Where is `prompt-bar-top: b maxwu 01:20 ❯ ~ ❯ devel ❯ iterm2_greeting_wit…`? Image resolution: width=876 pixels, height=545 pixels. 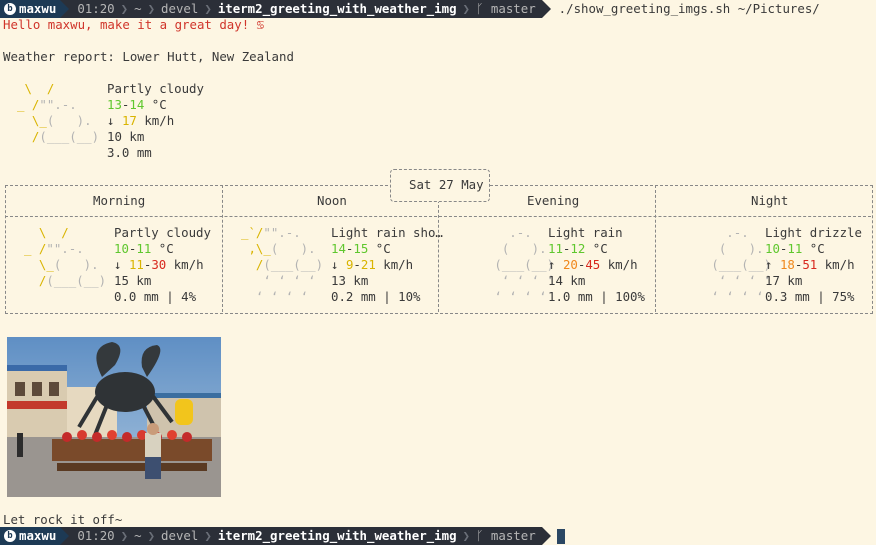
prompt-bar-top: b maxwu 01:20 ❯ ~ ❯ devel ❯ iterm2_greeting_wit… is located at coordinates (438, 9).